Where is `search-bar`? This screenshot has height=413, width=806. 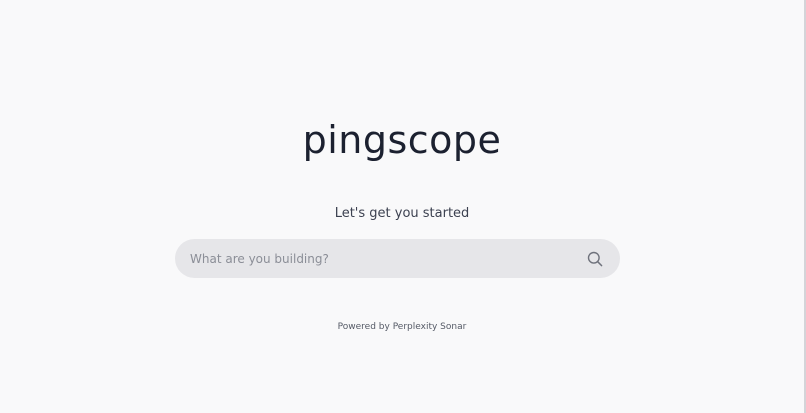 search-bar is located at coordinates (397, 258).